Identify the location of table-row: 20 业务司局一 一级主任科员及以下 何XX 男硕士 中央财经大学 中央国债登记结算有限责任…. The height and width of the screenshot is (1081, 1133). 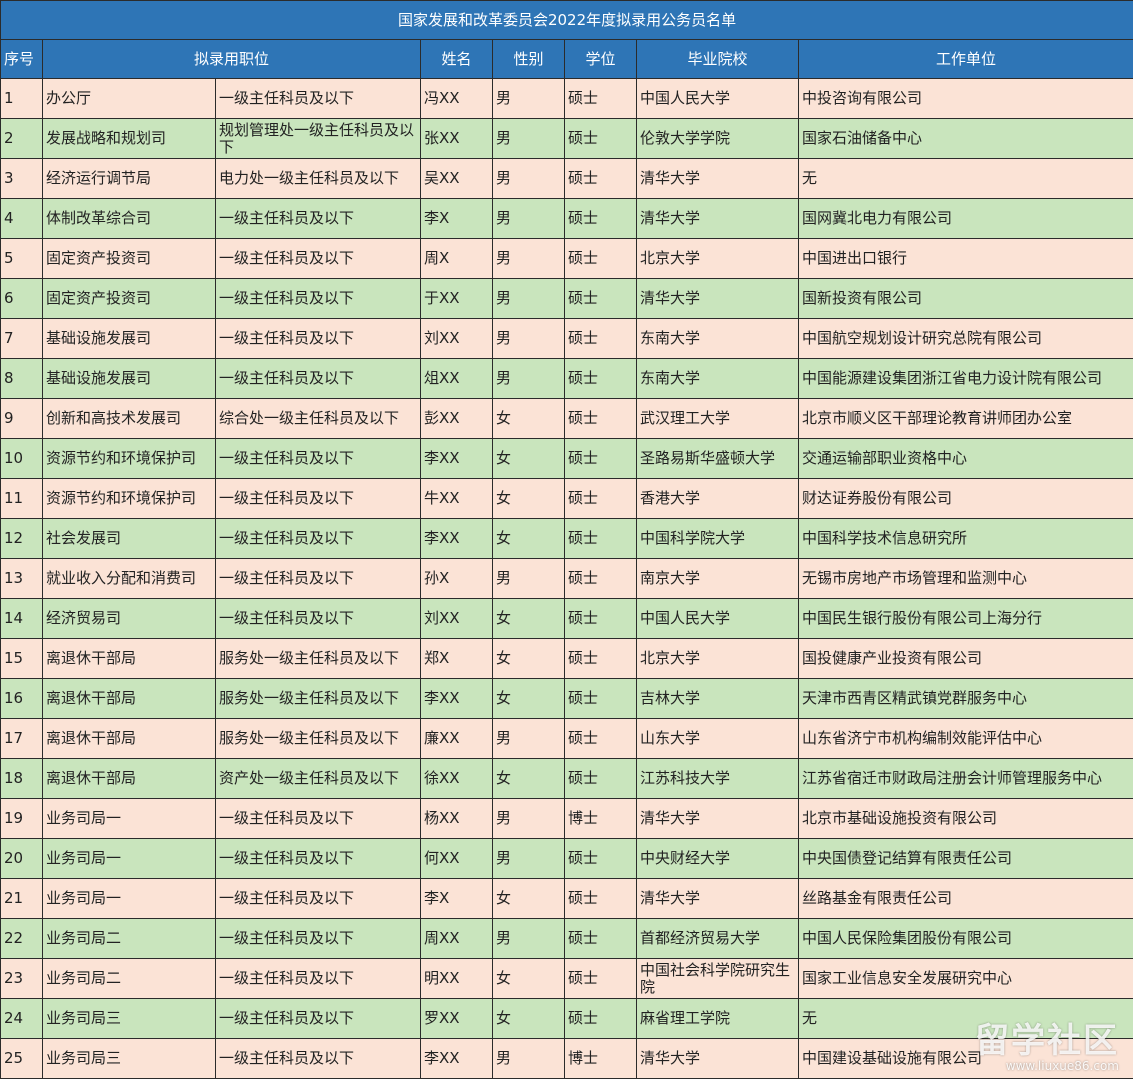
(566, 858).